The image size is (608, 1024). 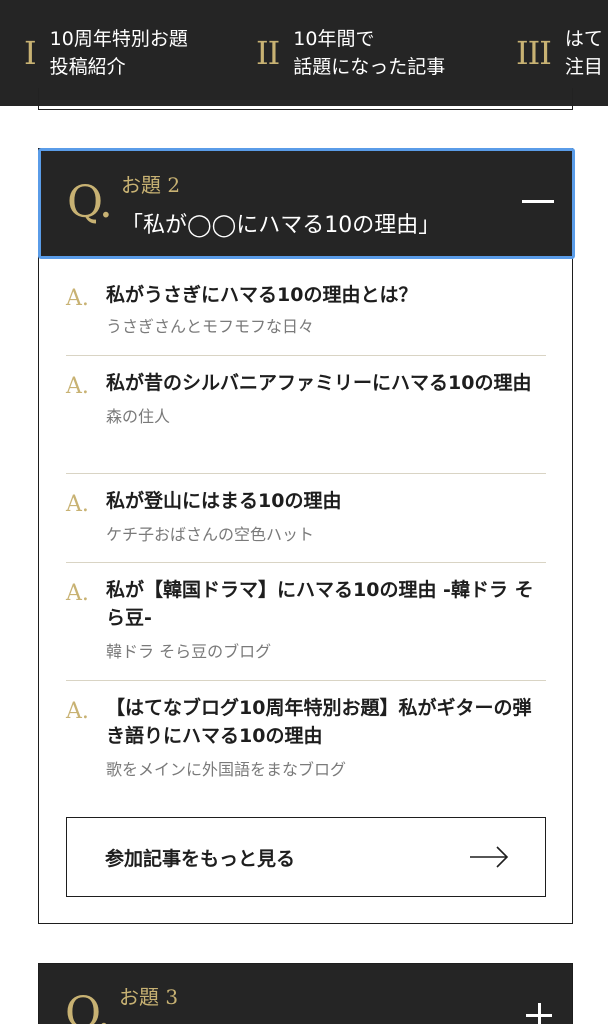 What do you see at coordinates (306, 518) in the screenshot?
I see `answer-item: A. 私が登山にはまる10の理由 ケチ子おばさんの空色ハット` at bounding box center [306, 518].